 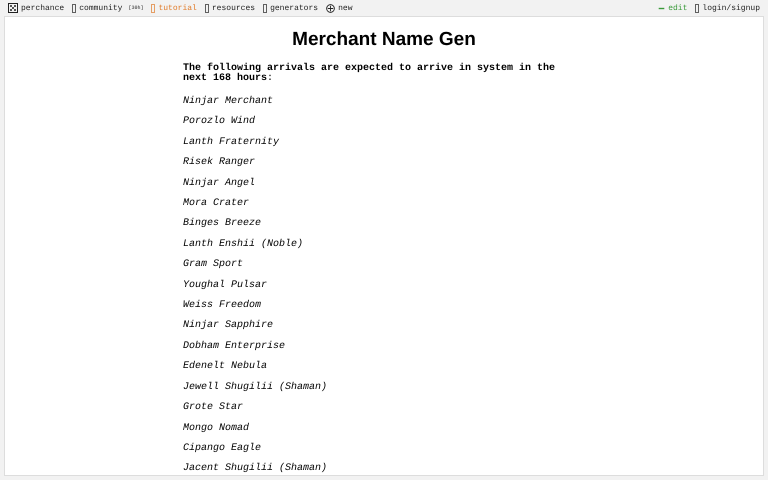 What do you see at coordinates (243, 245) in the screenshot?
I see `arrival-name: Lanth Enshii (Noble)` at bounding box center [243, 245].